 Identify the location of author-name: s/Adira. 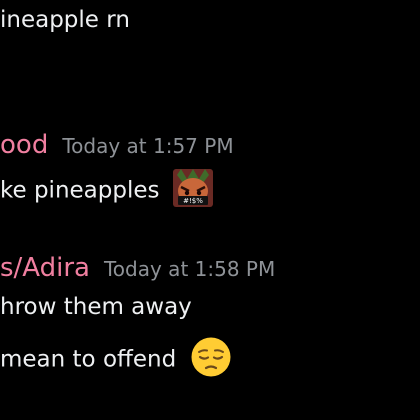
(45, 268).